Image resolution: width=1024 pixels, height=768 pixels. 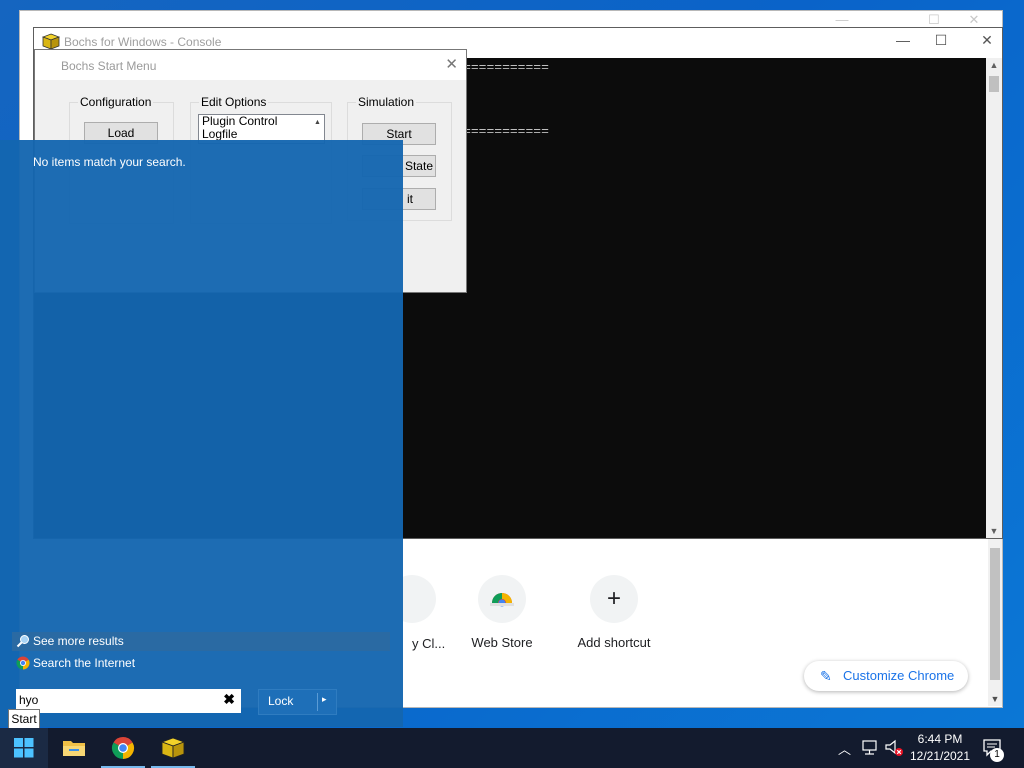 I want to click on customize-chrome-button: ✎ Customize Chrome, so click(x=886, y=676).